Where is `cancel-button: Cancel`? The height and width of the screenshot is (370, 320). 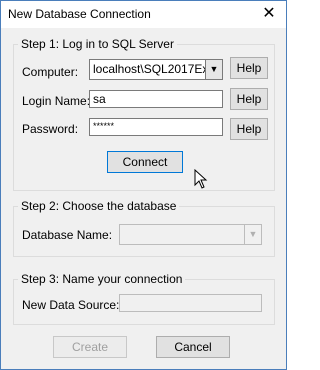 cancel-button: Cancel is located at coordinates (193, 347).